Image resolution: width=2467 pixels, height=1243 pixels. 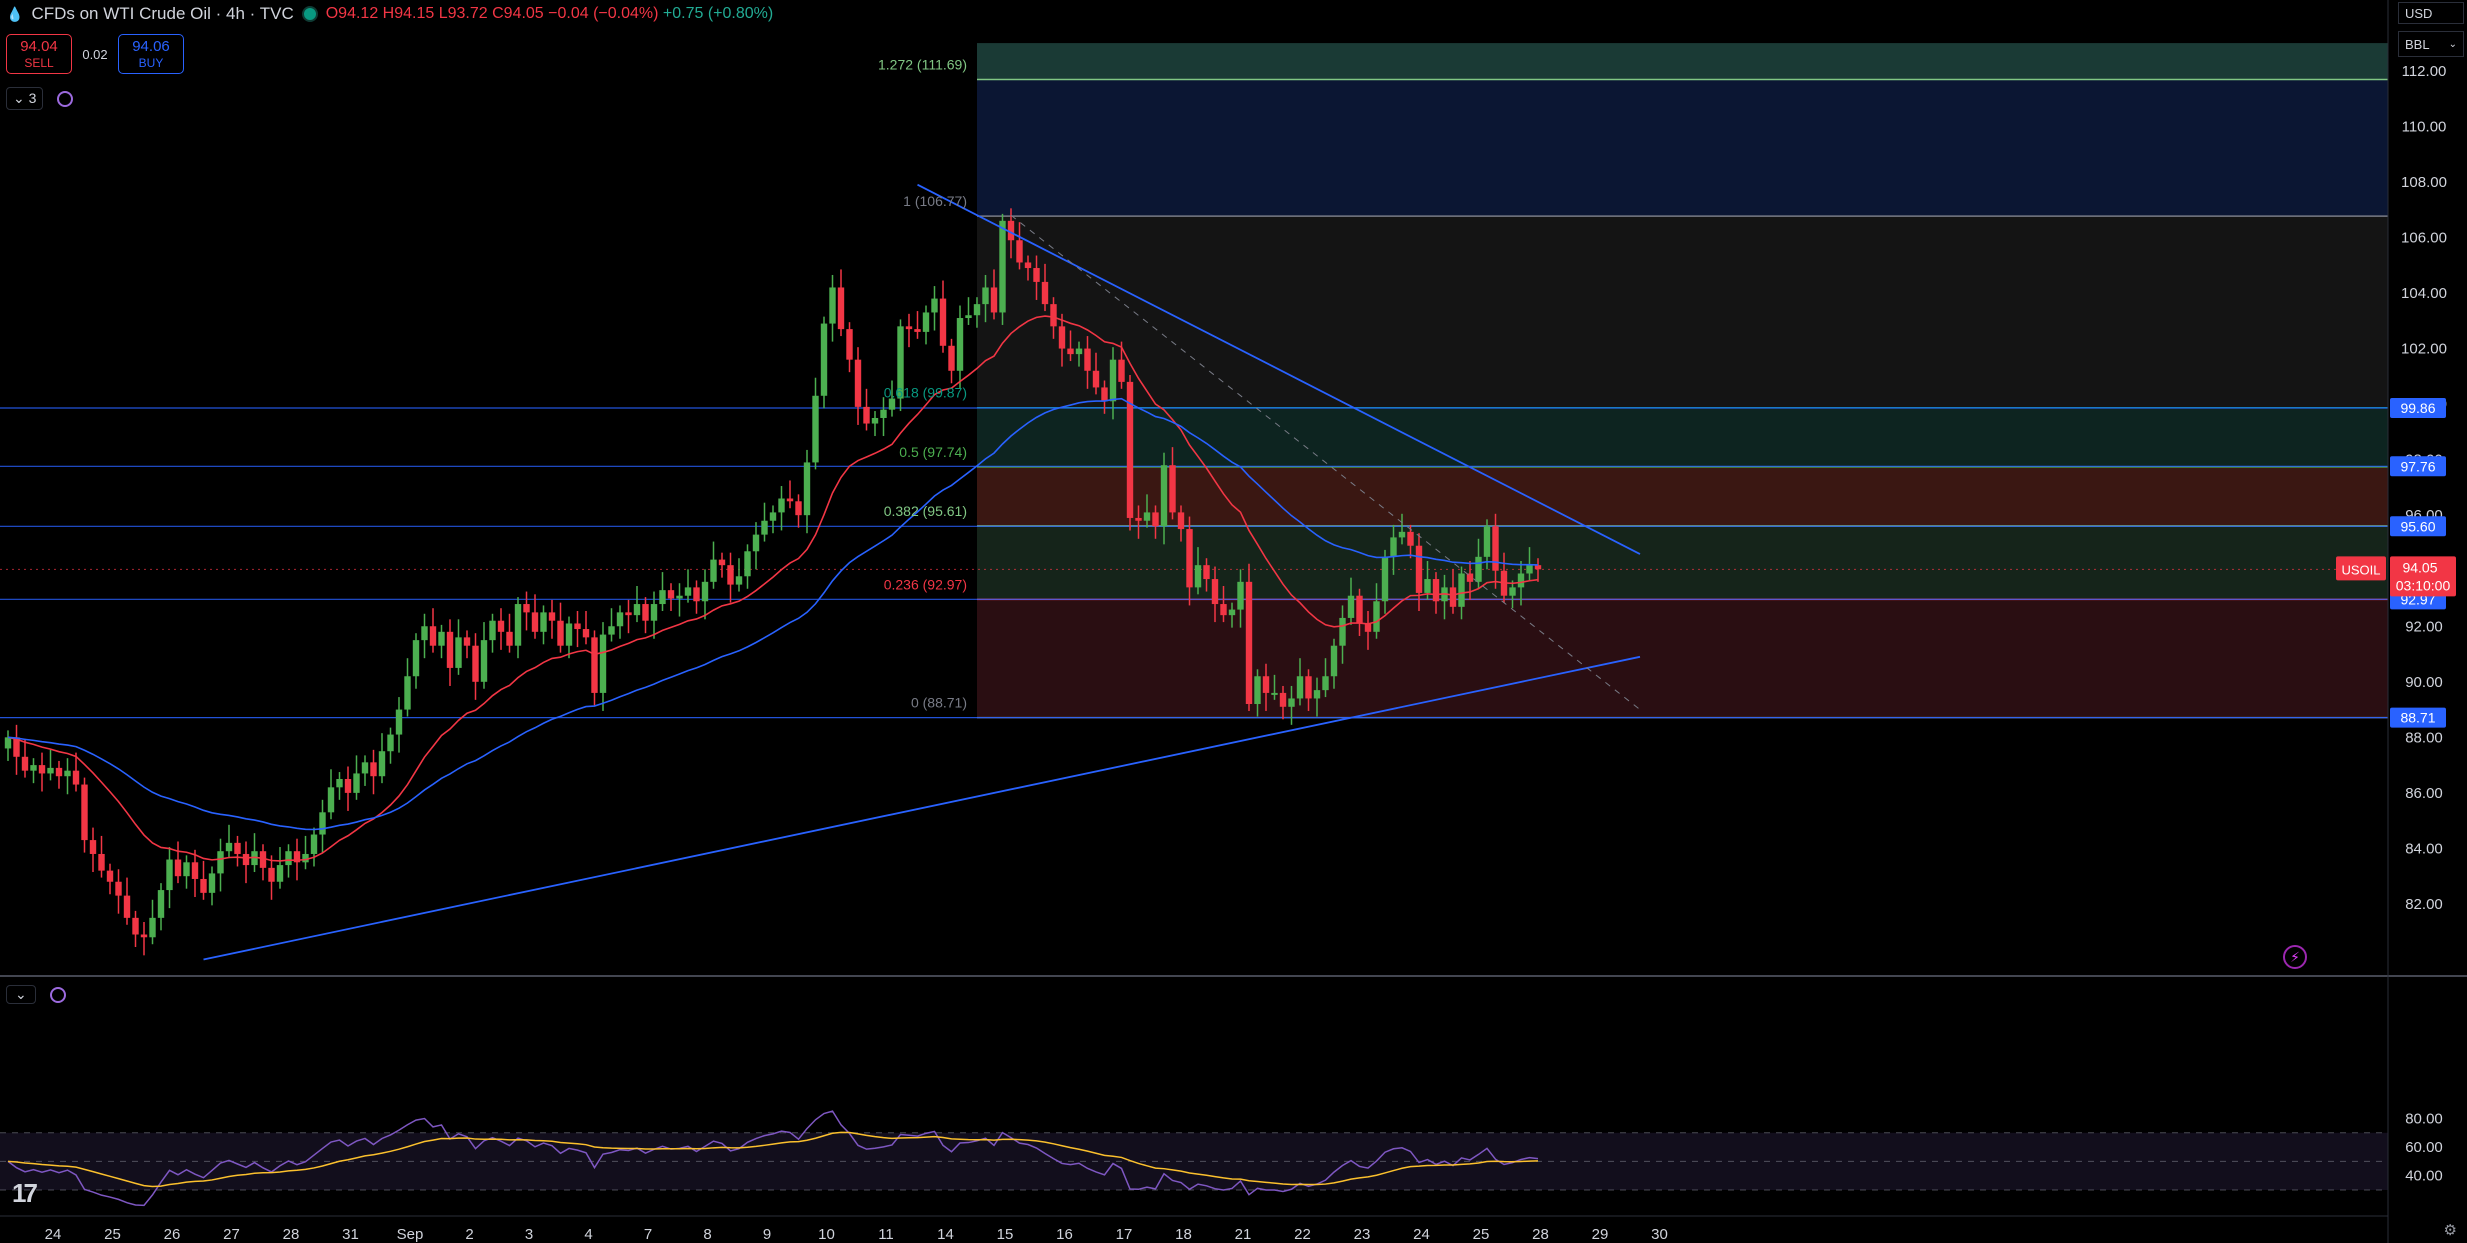 What do you see at coordinates (935, 201) in the screenshot?
I see `fib-label: 1 (106.77)` at bounding box center [935, 201].